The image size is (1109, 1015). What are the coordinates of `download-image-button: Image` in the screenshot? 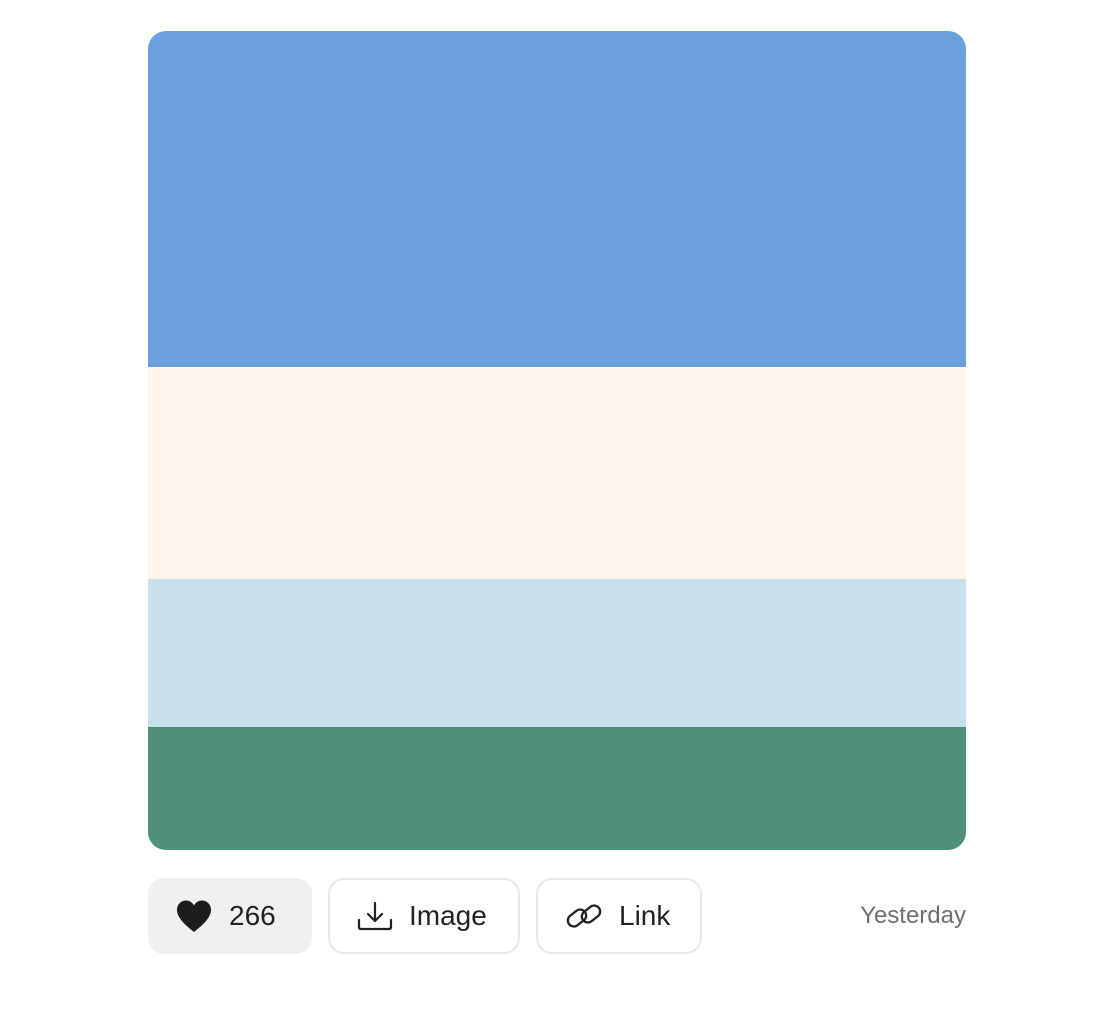 It's located at (424, 916).